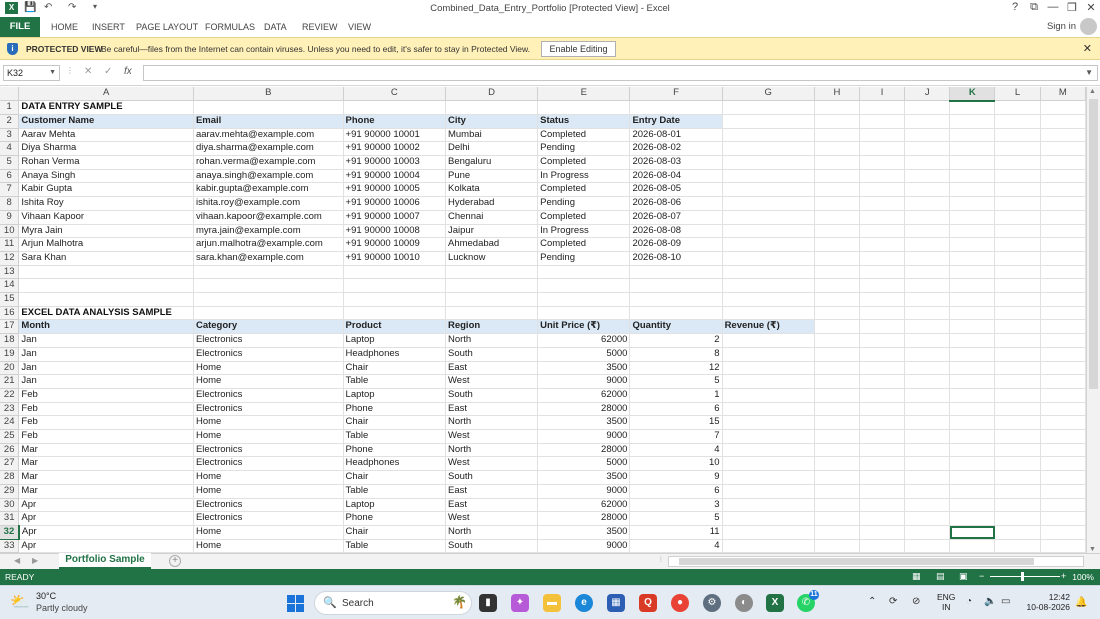  What do you see at coordinates (1063, 286) in the screenshot?
I see `cell-m14` at bounding box center [1063, 286].